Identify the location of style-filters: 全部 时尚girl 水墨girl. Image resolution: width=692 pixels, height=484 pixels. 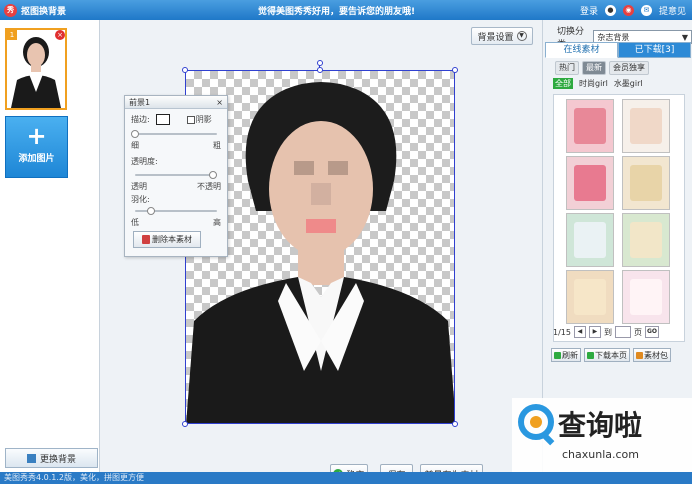
(598, 83).